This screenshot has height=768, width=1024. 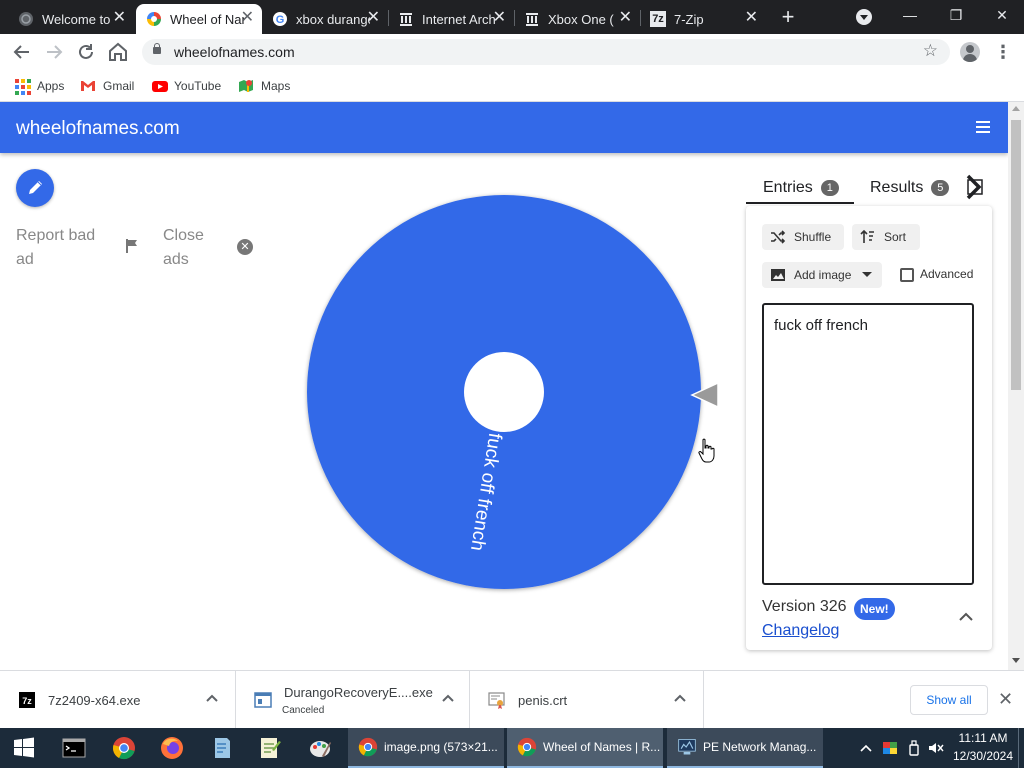 What do you see at coordinates (949, 700) in the screenshot?
I see `show-all-downloads-button: Show all` at bounding box center [949, 700].